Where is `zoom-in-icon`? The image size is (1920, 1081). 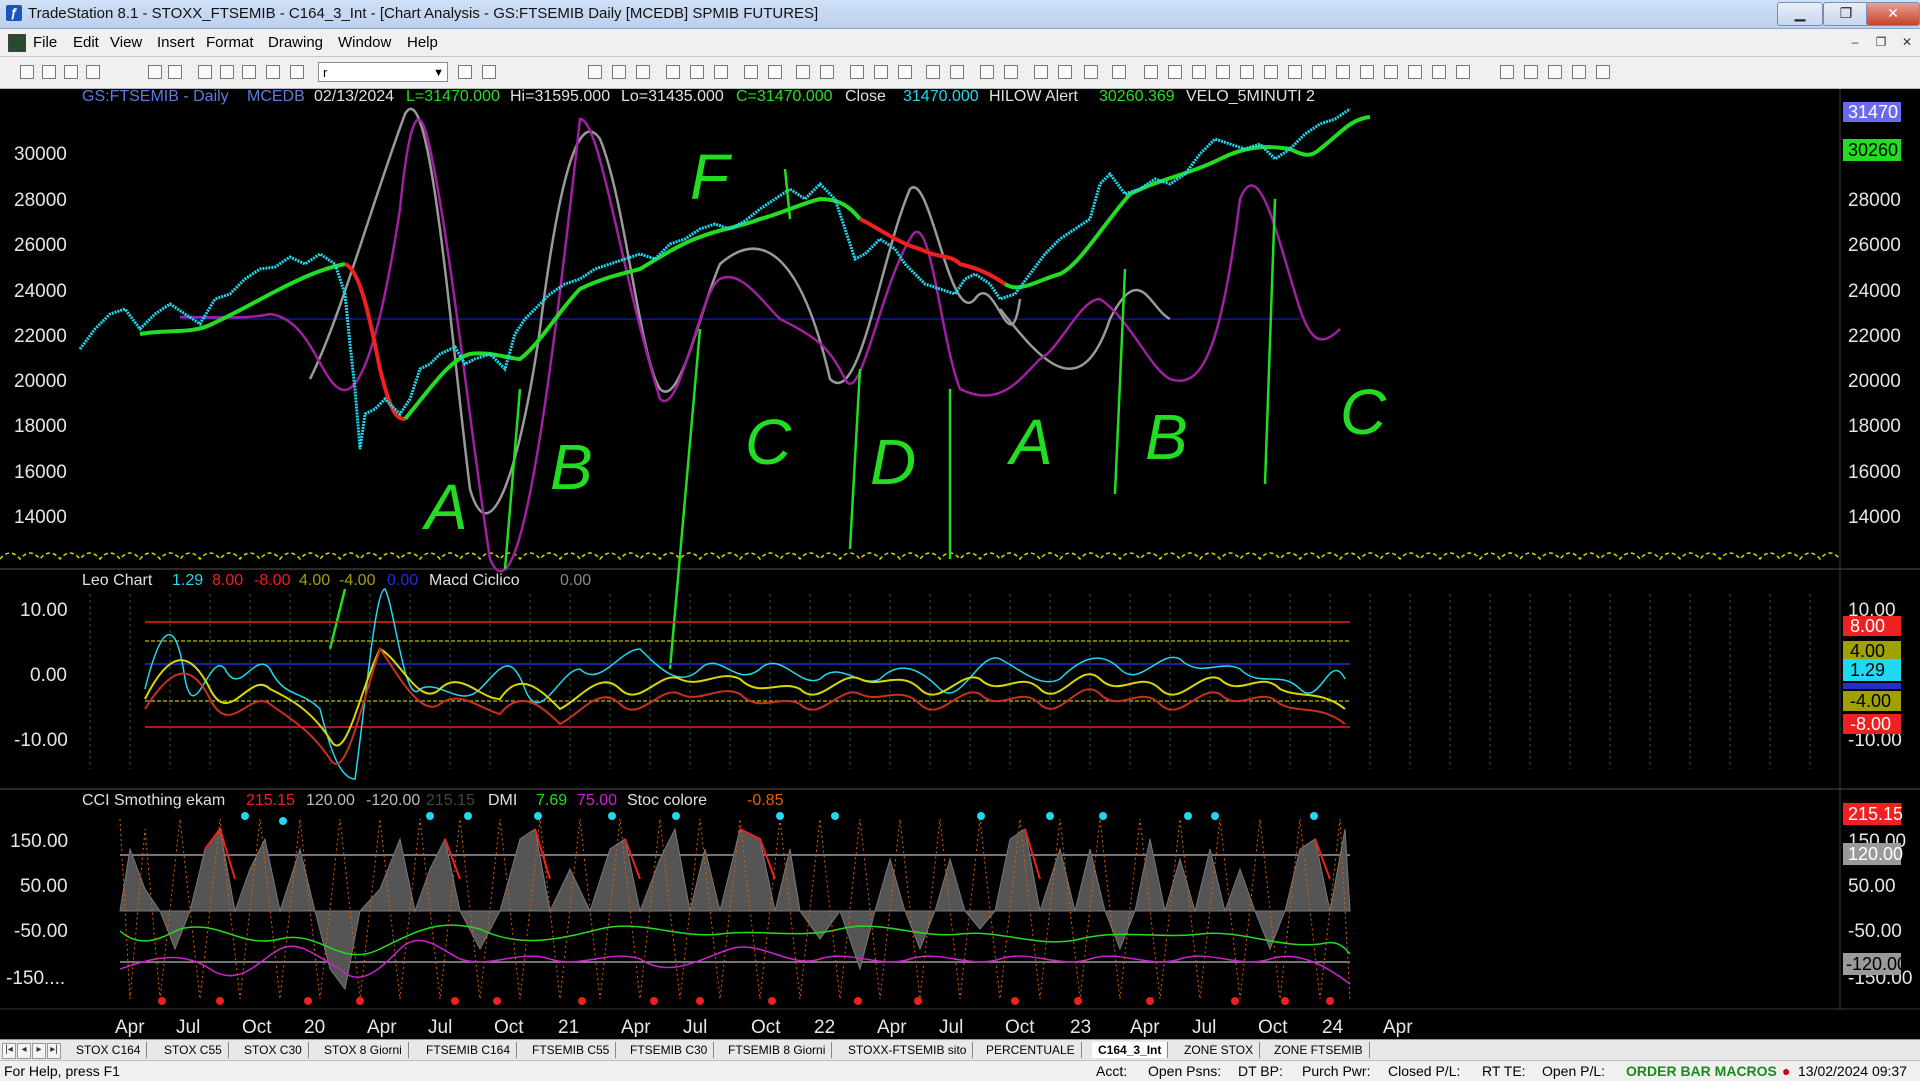 zoom-in-icon is located at coordinates (987, 72).